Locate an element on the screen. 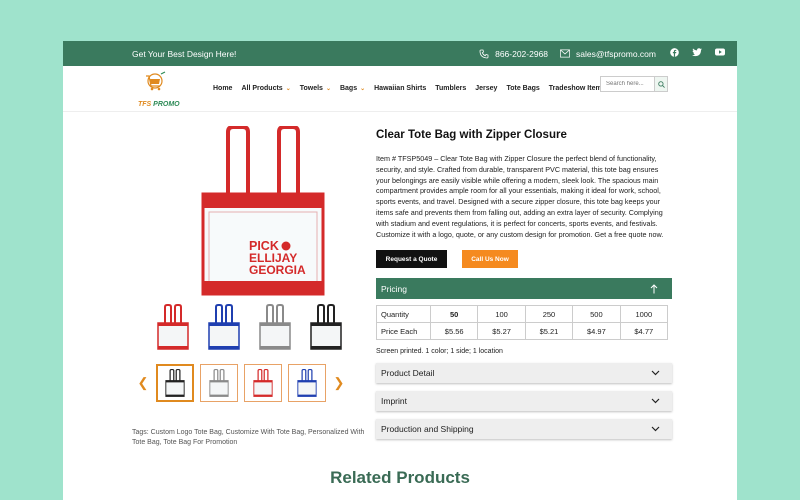  chevron-left-icon: ❮ is located at coordinates (143, 383).